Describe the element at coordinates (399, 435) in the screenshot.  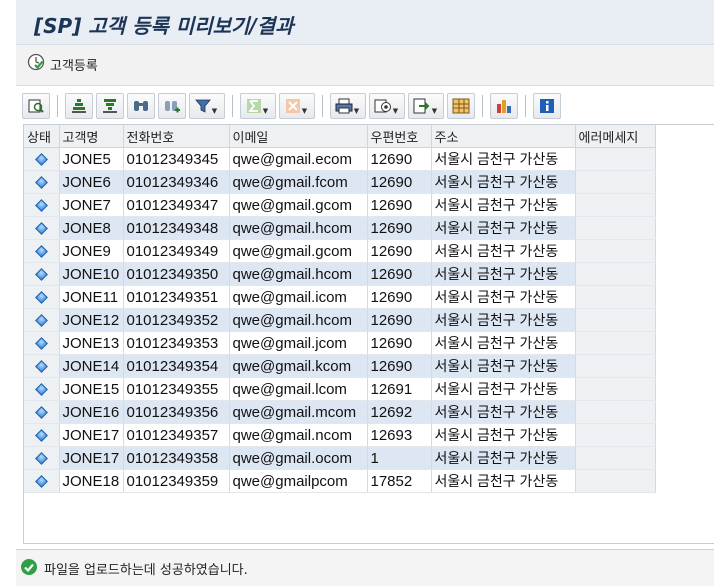
I see `postal-code-cell: 12693` at that location.